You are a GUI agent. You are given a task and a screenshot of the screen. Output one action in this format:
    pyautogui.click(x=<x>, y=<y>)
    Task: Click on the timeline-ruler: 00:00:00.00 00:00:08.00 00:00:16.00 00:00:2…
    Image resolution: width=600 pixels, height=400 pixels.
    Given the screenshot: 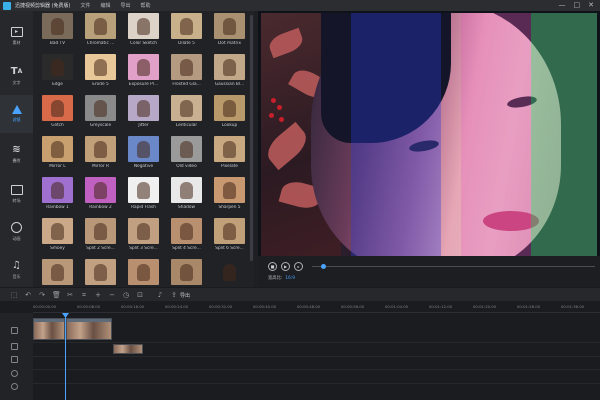 What is the action you would take?
    pyautogui.click(x=316, y=307)
    